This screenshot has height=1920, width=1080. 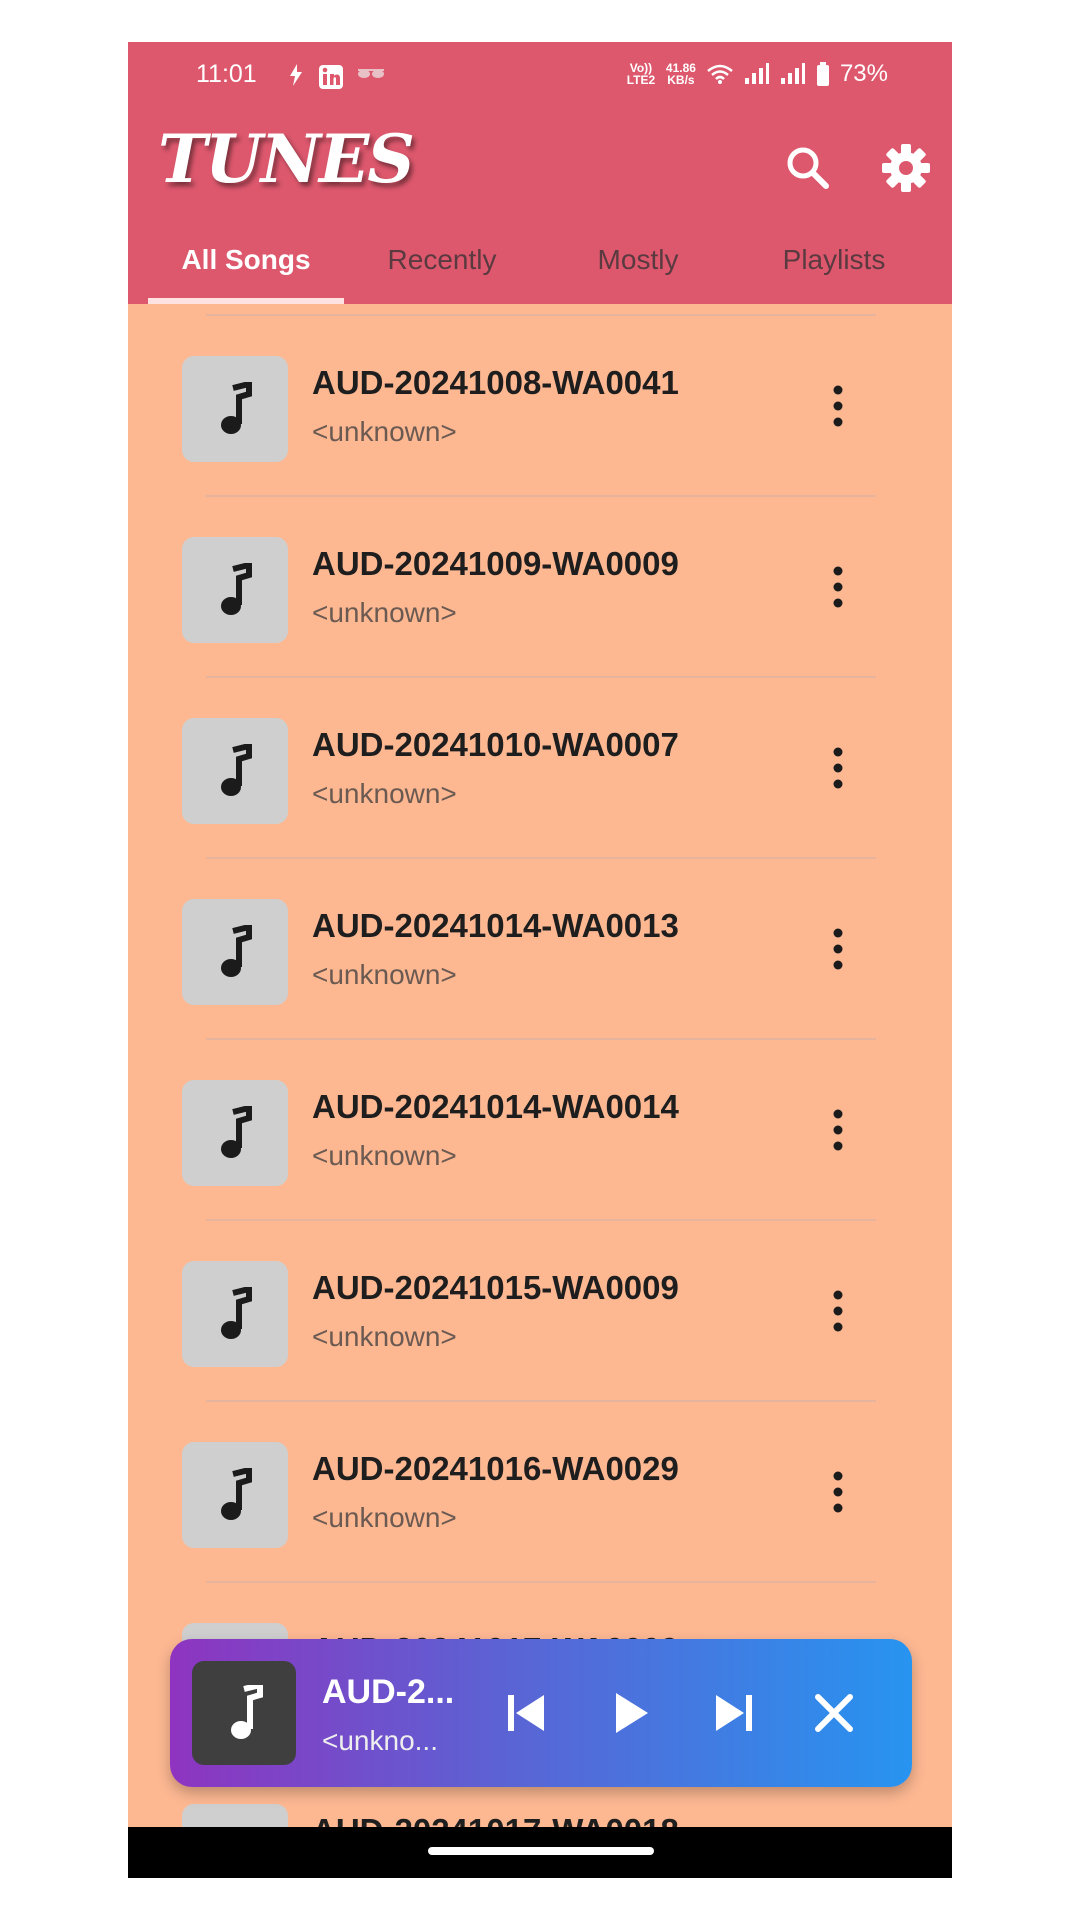 I want to click on song-row: AUD-20241008-WA0041 <unknown>, so click(x=540, y=394).